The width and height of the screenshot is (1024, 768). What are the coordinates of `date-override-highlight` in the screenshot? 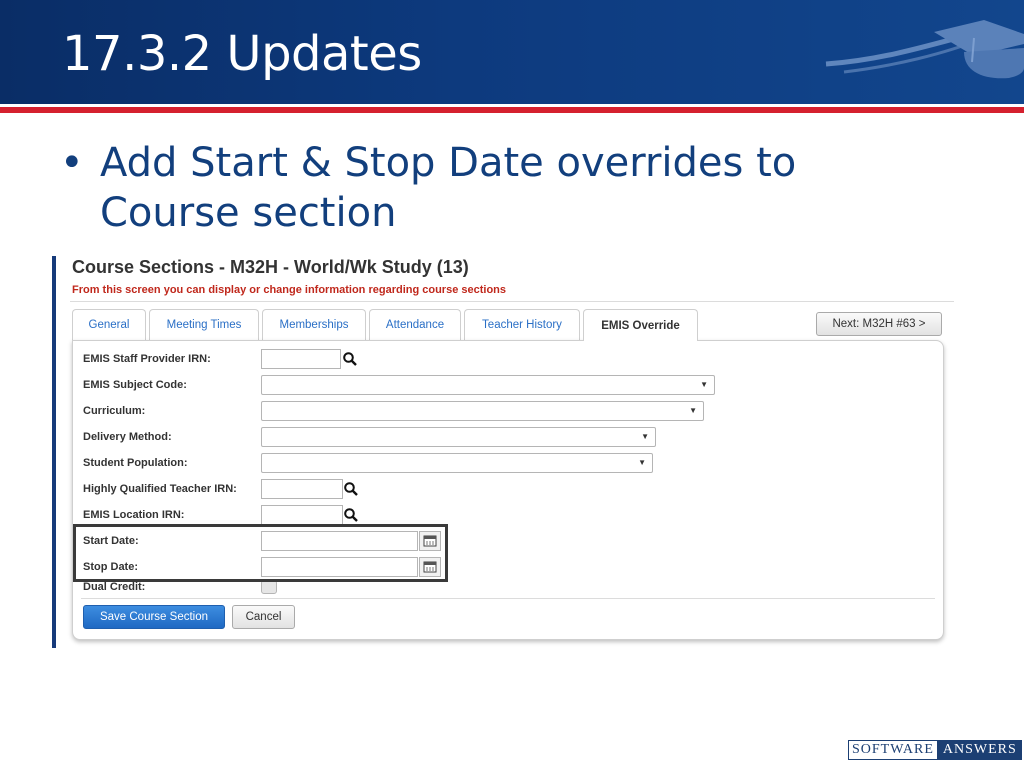 It's located at (260, 553).